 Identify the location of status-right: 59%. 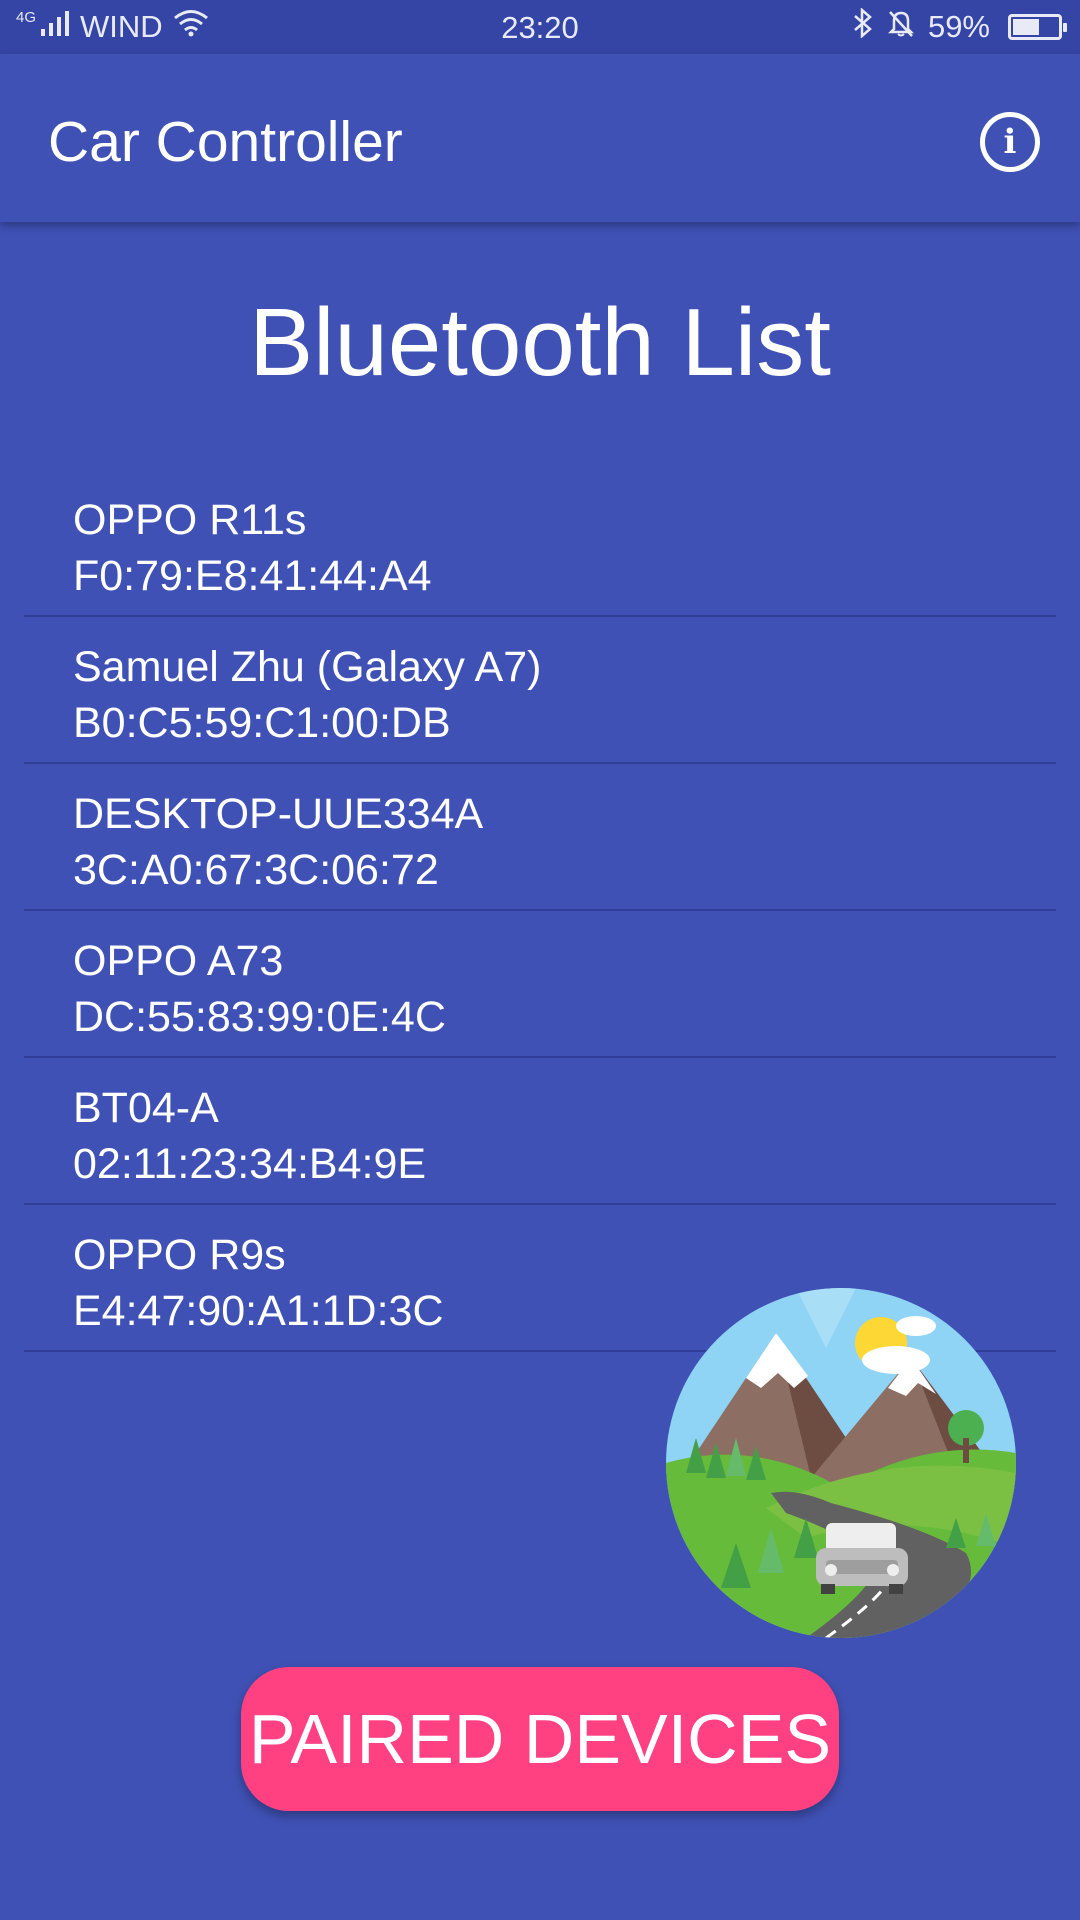
(959, 27).